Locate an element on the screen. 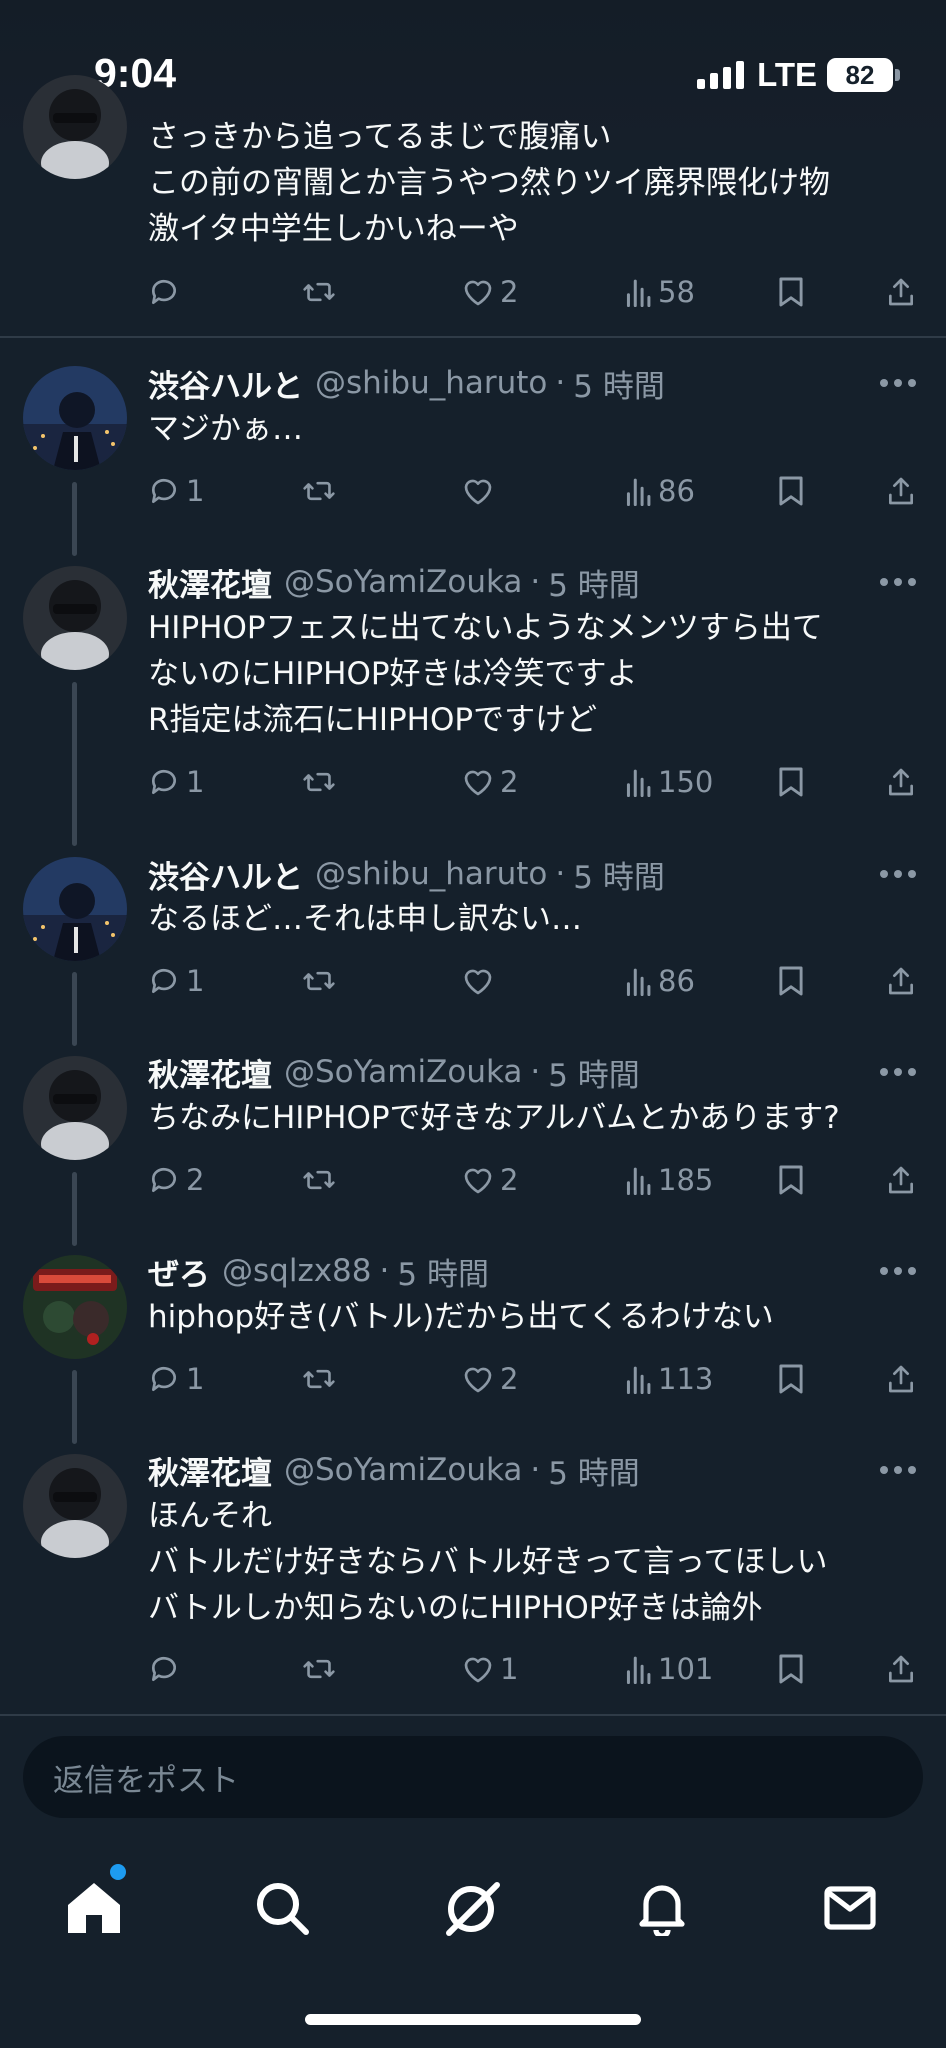 The height and width of the screenshot is (2048, 946). retweet-icon is located at coordinates (319, 1379).